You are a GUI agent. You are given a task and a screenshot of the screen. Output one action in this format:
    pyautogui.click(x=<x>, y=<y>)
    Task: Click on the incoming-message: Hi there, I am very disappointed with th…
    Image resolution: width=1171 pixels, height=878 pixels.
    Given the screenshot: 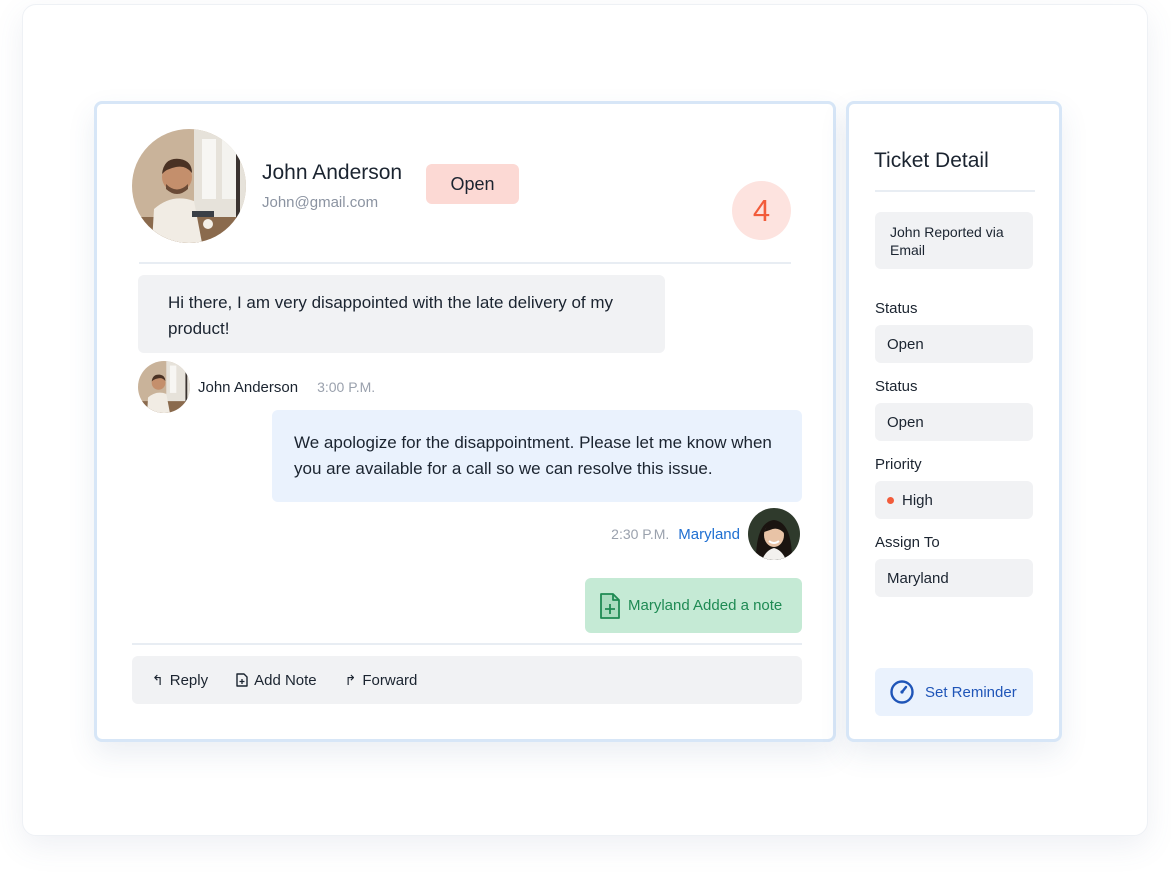 What is the action you would take?
    pyautogui.click(x=401, y=314)
    